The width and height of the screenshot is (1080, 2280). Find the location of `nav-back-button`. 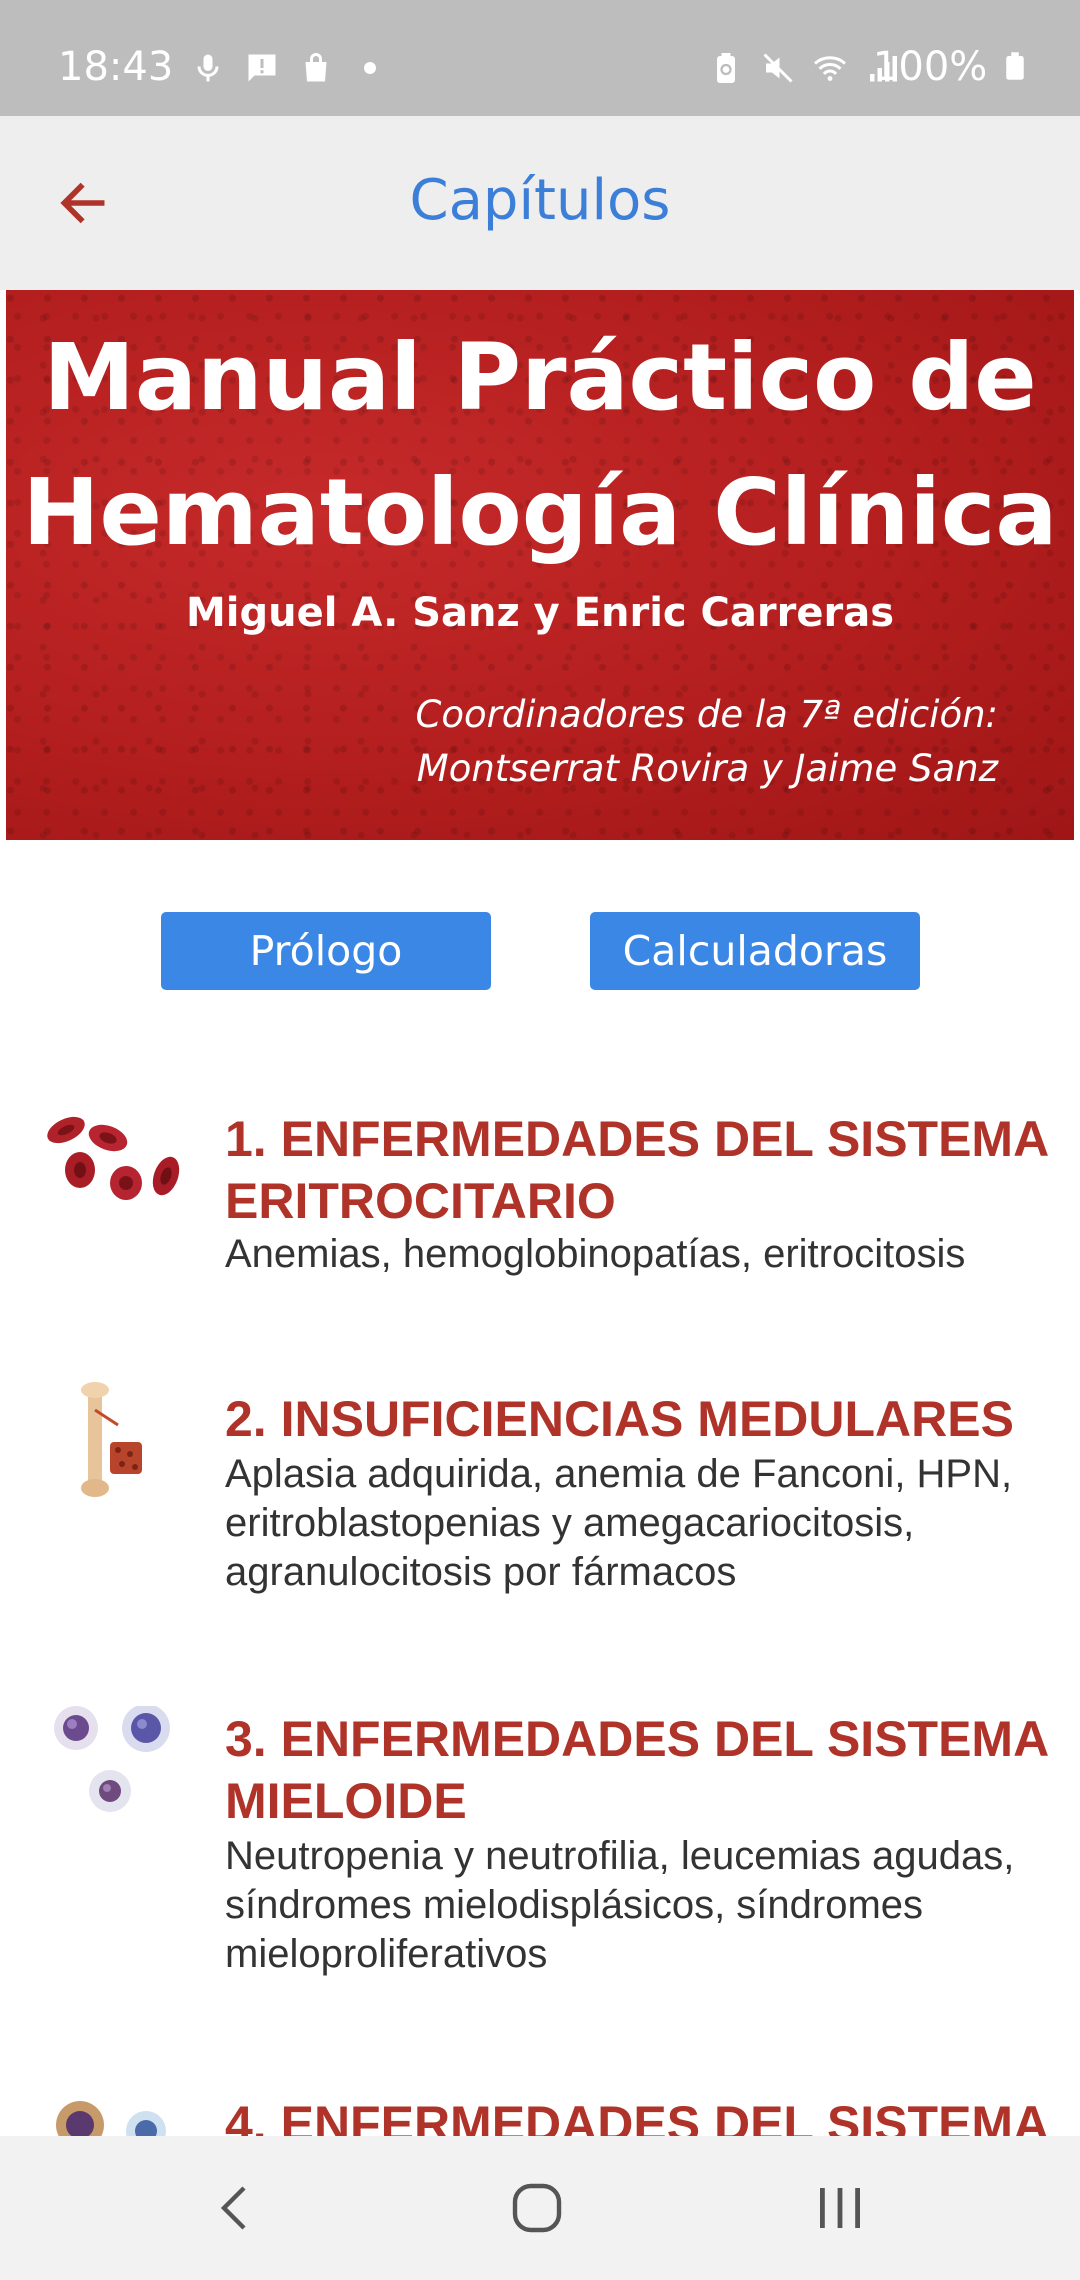

nav-back-button is located at coordinates (234, 2208).